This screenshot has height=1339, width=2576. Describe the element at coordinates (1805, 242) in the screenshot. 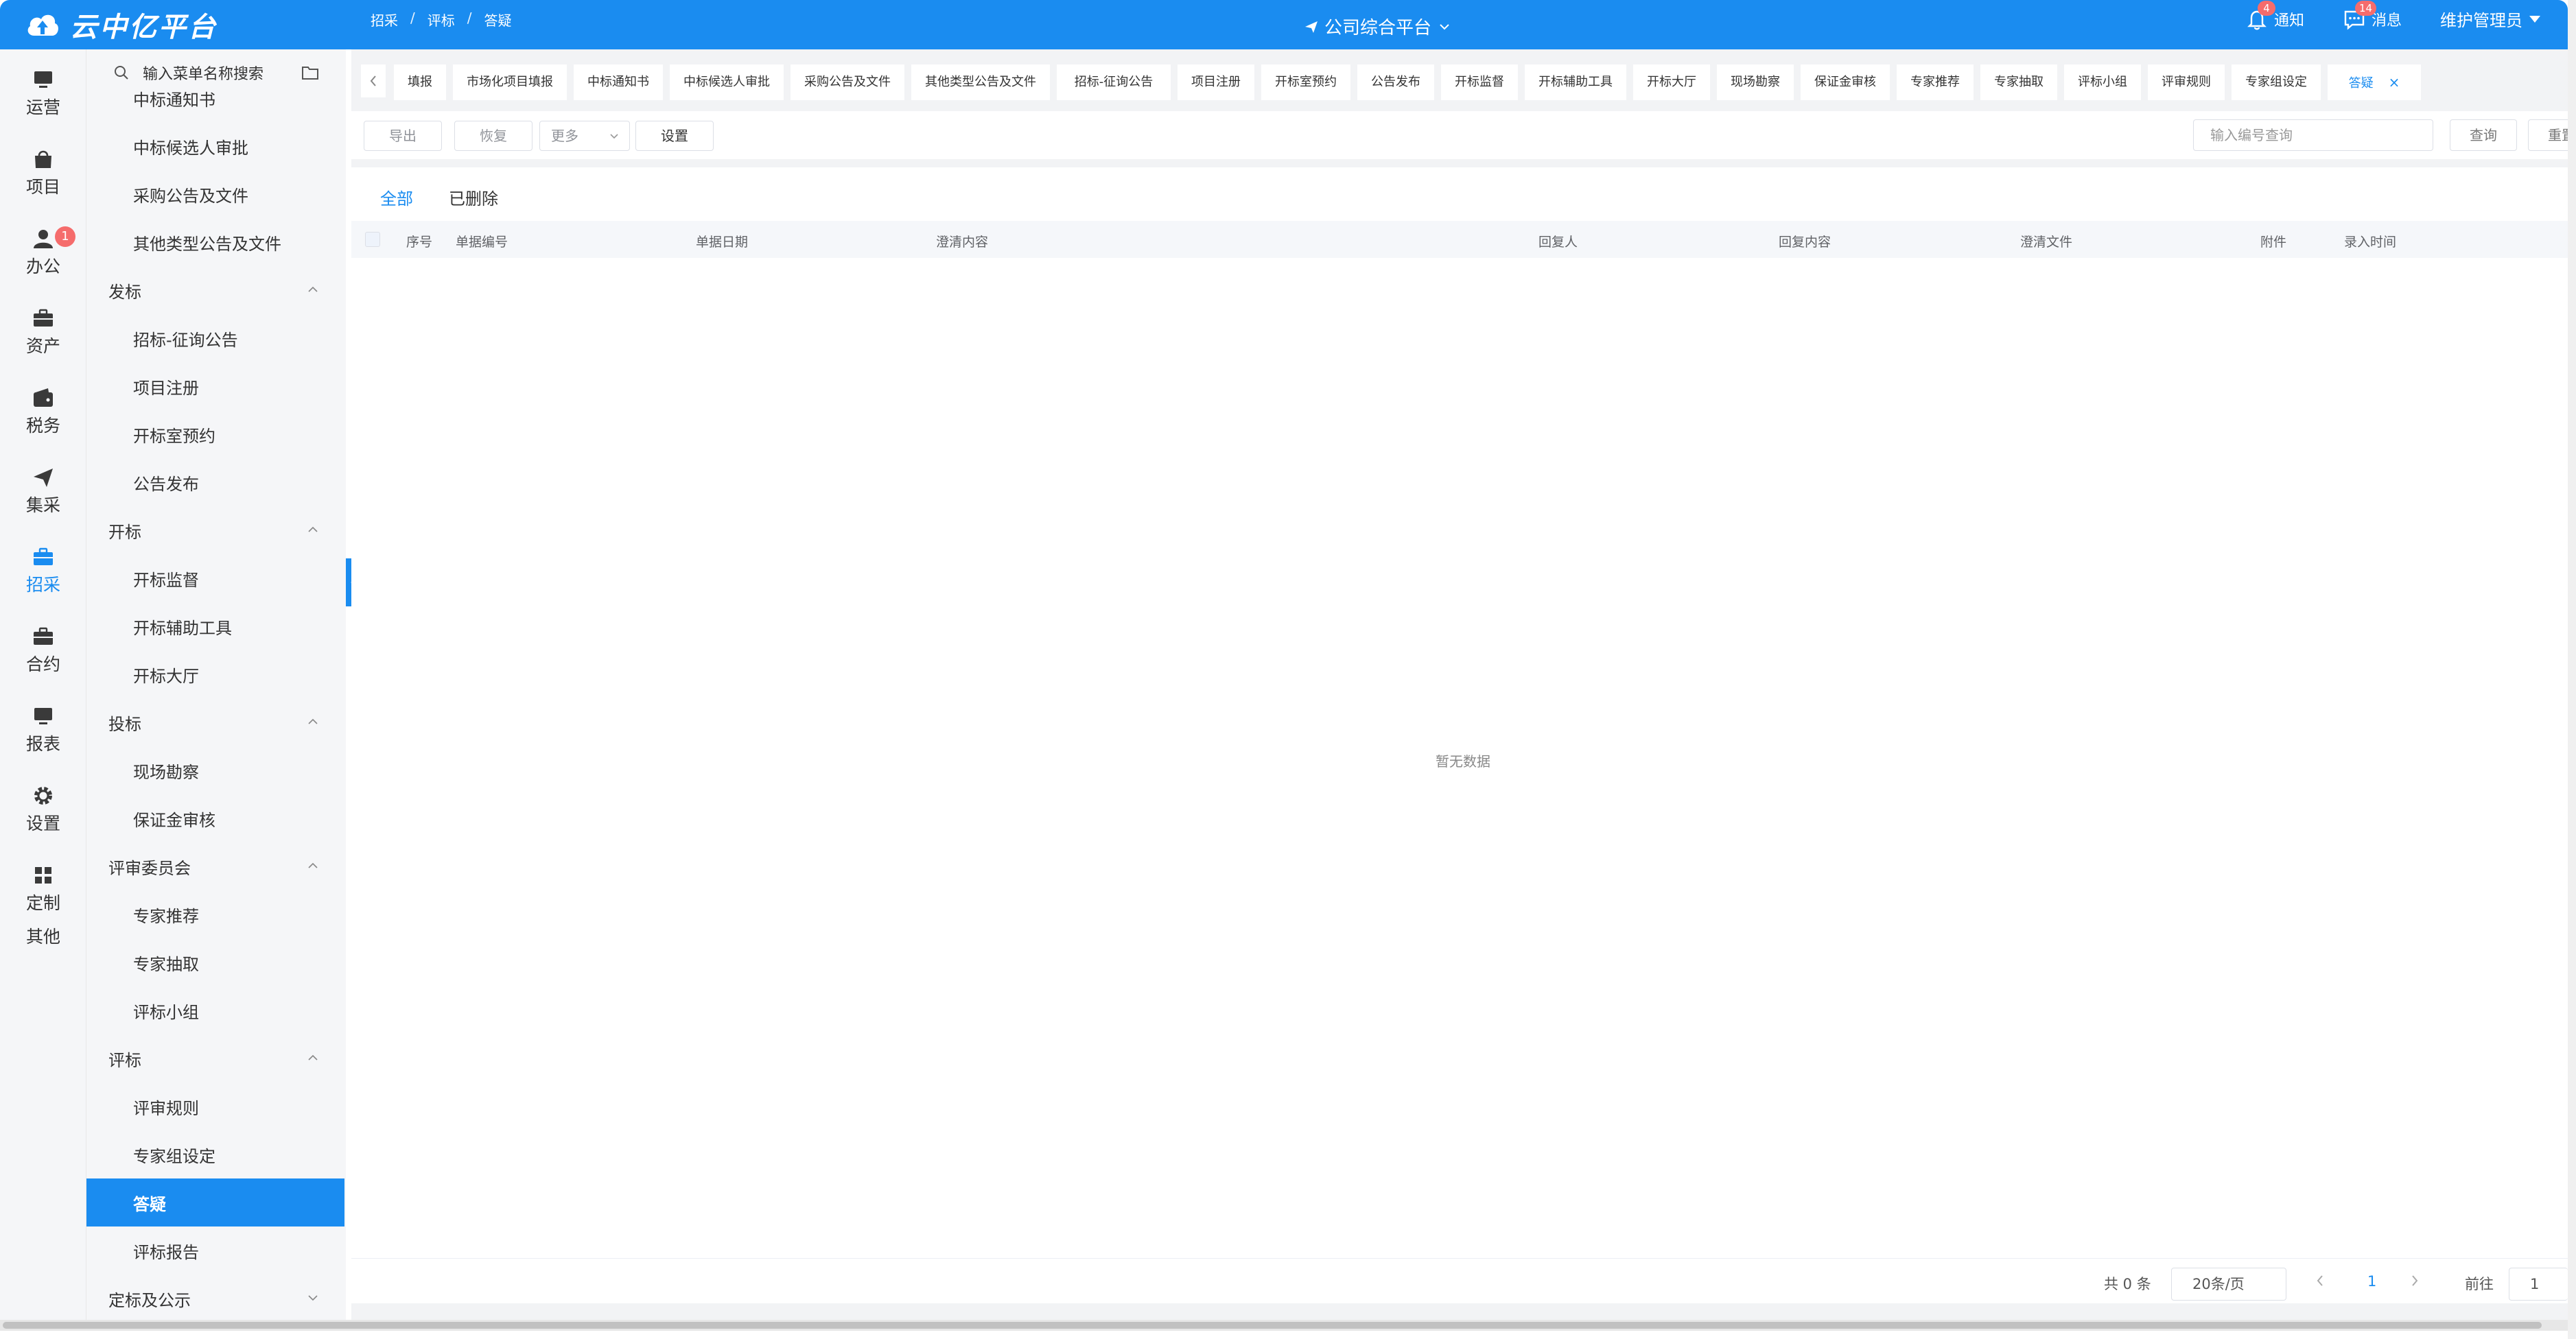

I see `column-header: 回复内容` at that location.